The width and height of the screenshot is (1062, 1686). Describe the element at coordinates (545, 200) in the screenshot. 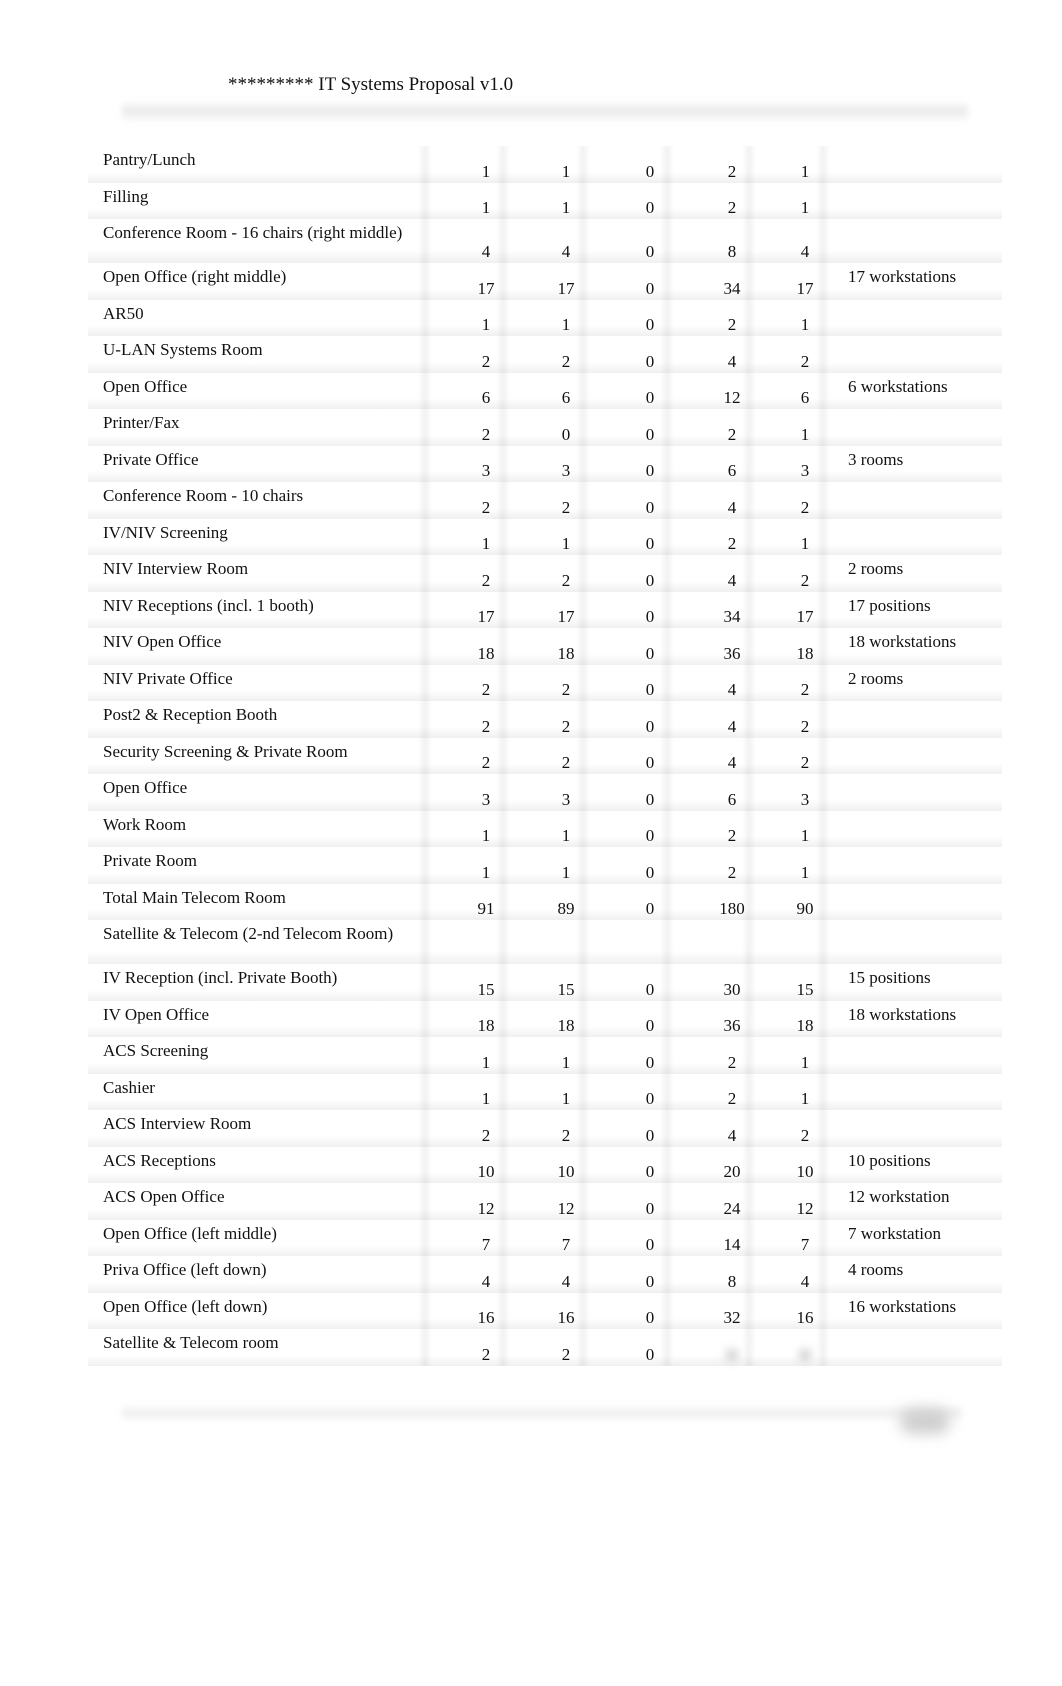

I see `table-row: Filling 1 1 0 2 1` at that location.